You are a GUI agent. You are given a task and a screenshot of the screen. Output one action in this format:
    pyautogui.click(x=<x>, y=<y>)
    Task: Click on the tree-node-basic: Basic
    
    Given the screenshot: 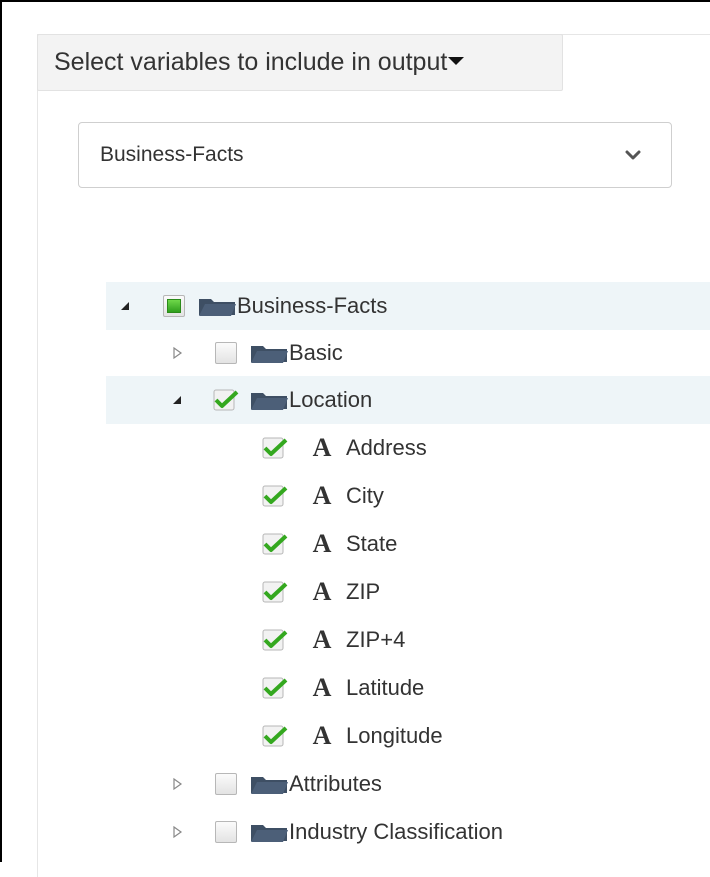 What is the action you would take?
    pyautogui.click(x=256, y=353)
    